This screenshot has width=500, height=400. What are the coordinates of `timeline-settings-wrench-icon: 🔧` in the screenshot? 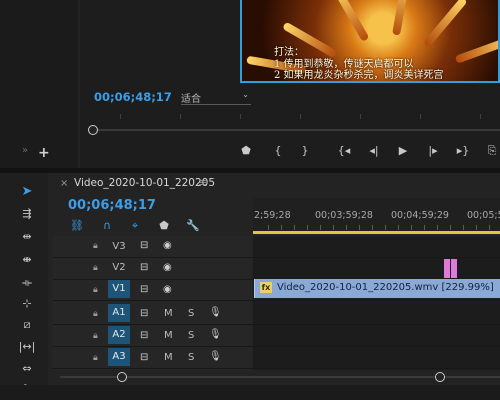 It's located at (193, 226).